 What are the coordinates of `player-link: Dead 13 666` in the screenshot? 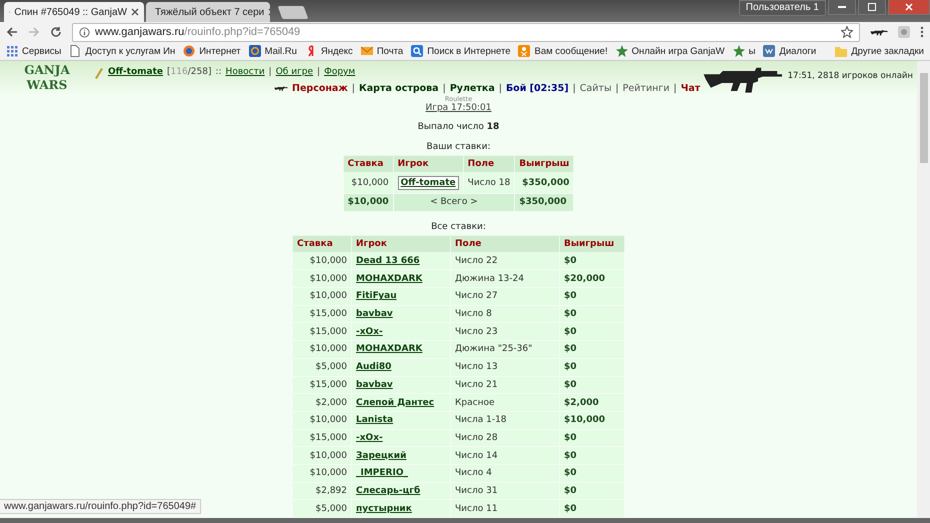 It's located at (388, 261).